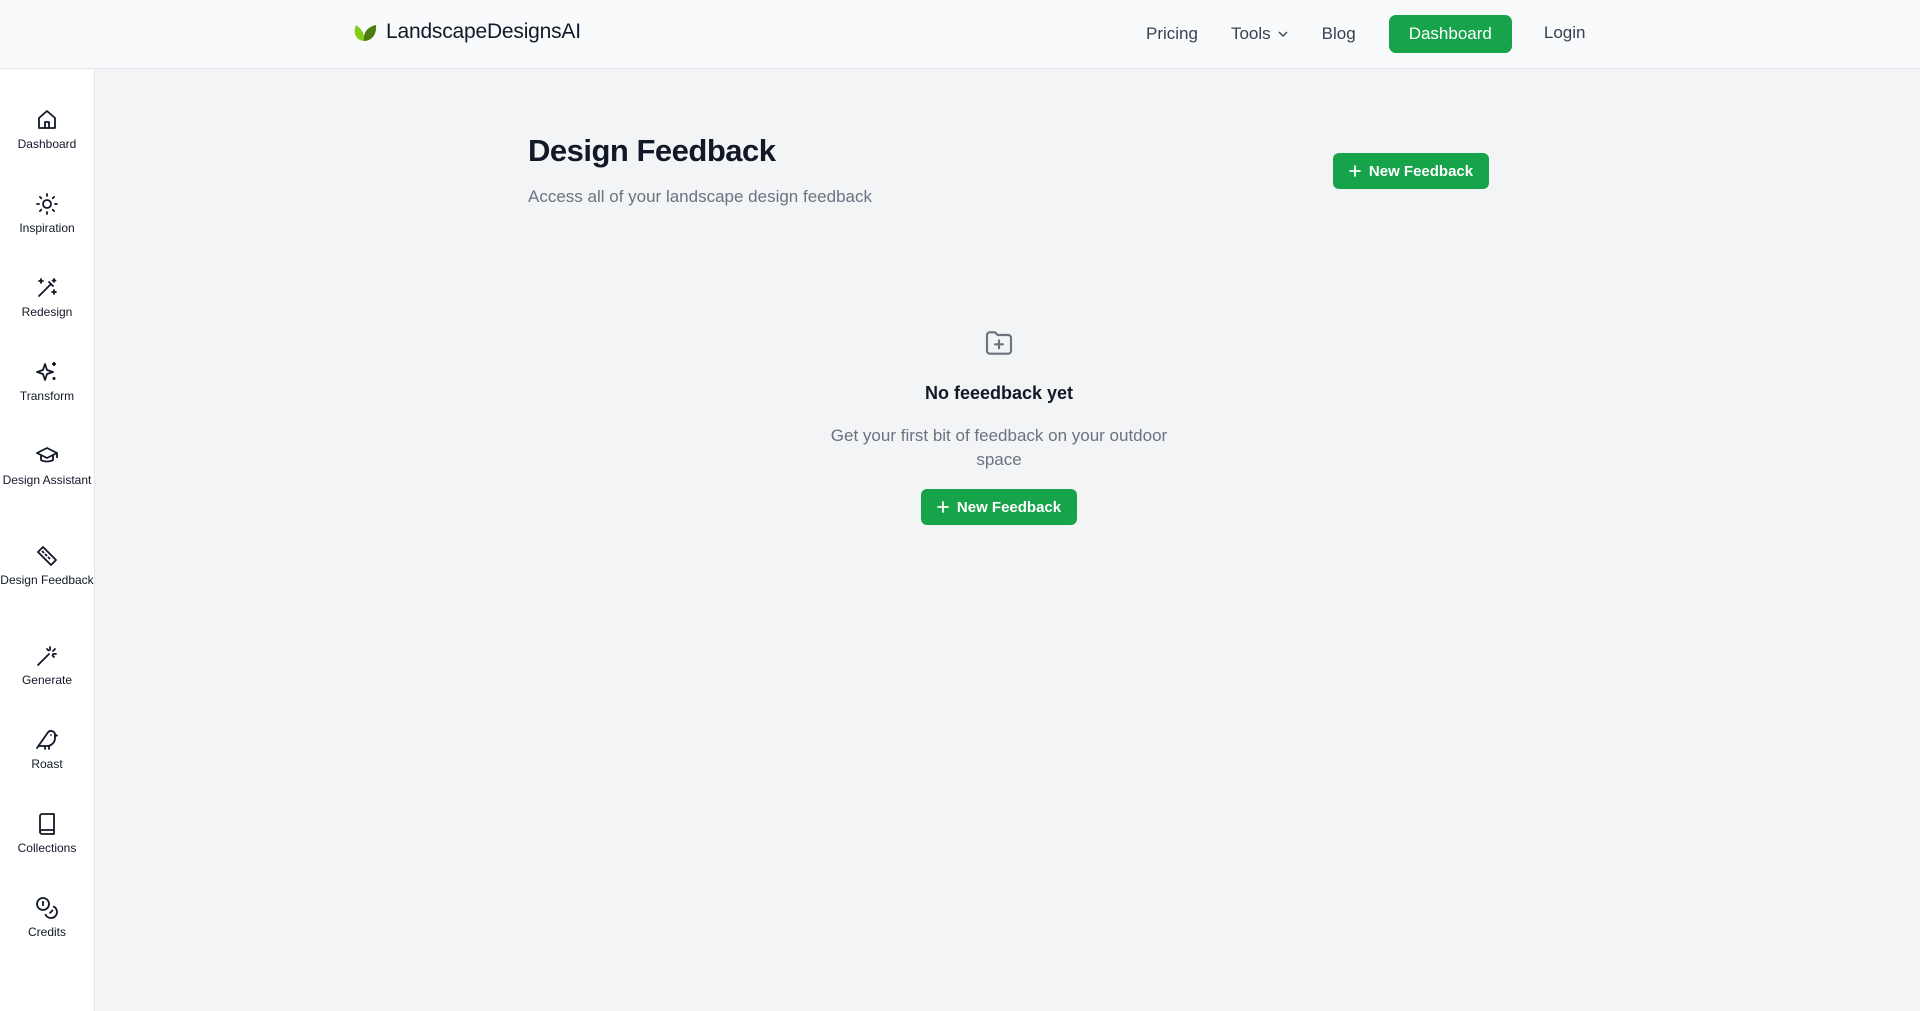 This screenshot has width=1920, height=1011. Describe the element at coordinates (46, 371) in the screenshot. I see `sparkles-icon` at that location.